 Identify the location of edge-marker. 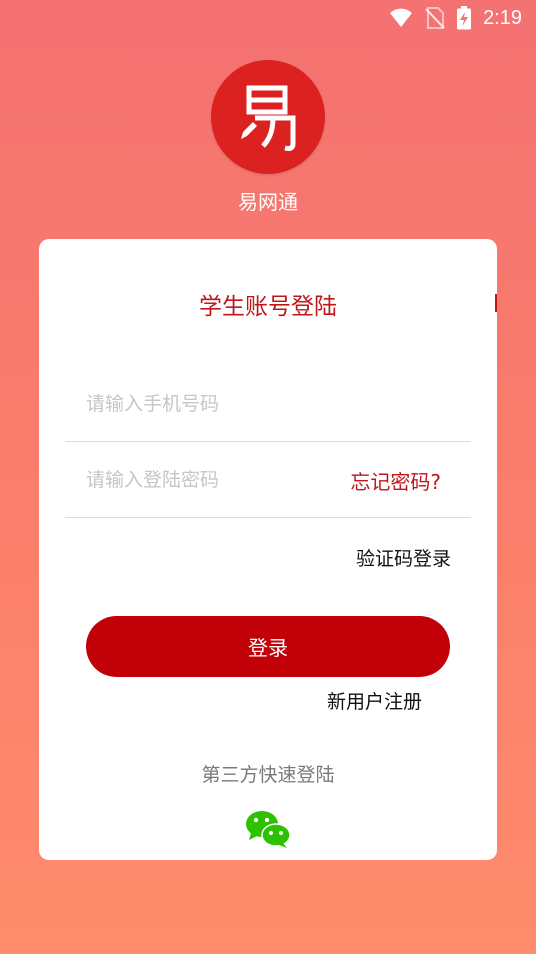
(496, 303).